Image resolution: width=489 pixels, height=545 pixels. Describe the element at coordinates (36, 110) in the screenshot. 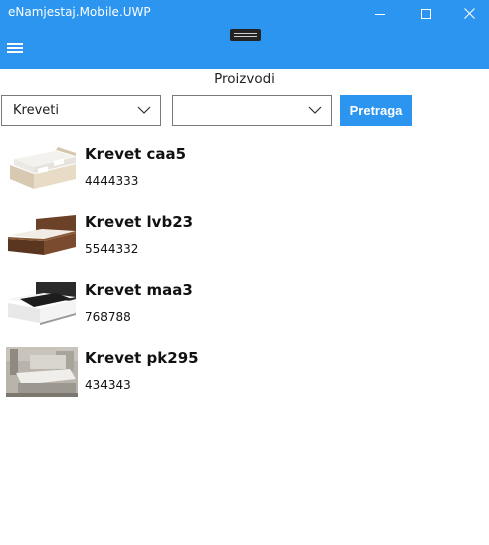

I see `category-dropdown-value: Kreveti` at that location.